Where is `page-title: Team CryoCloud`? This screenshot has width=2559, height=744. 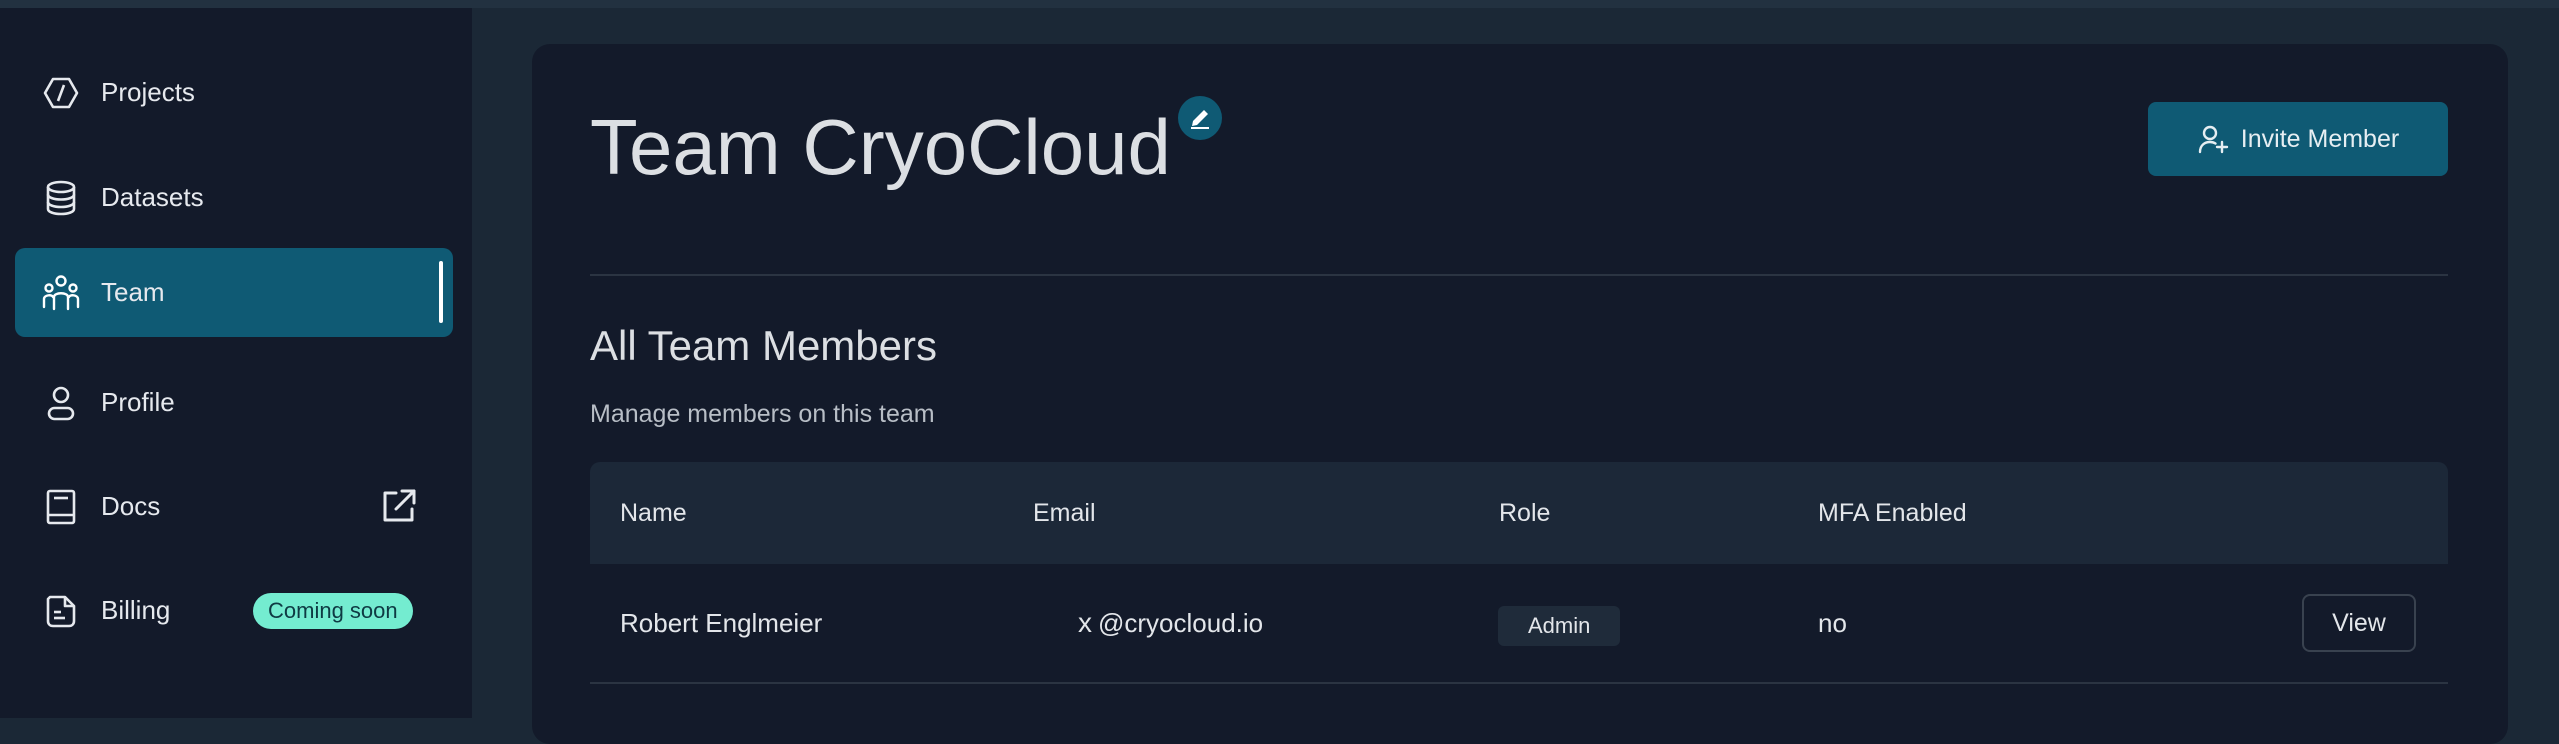
page-title: Team CryoCloud is located at coordinates (880, 147).